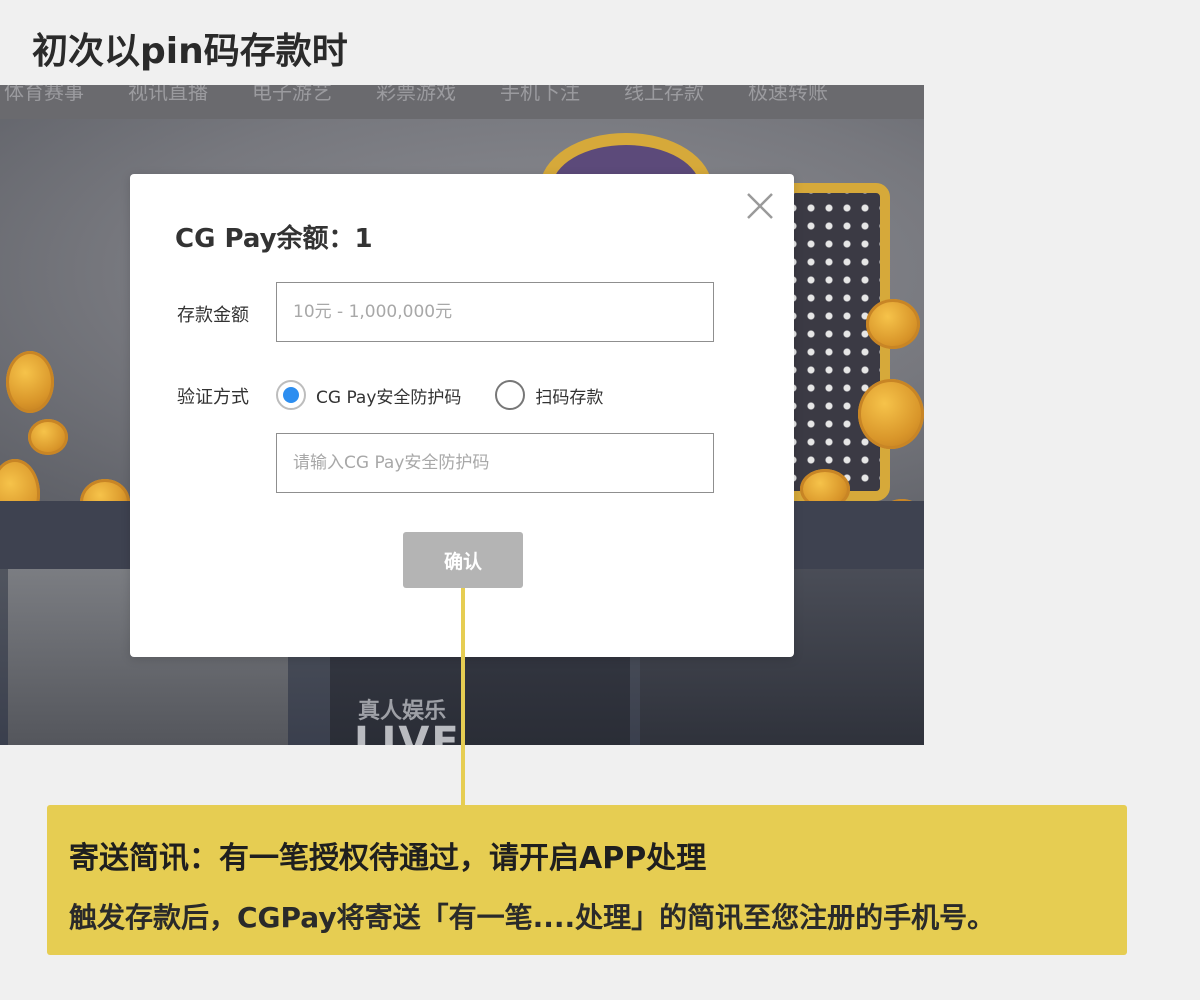 Image resolution: width=1200 pixels, height=1000 pixels. I want to click on bg-nav-item: 电子游艺, so click(292, 94).